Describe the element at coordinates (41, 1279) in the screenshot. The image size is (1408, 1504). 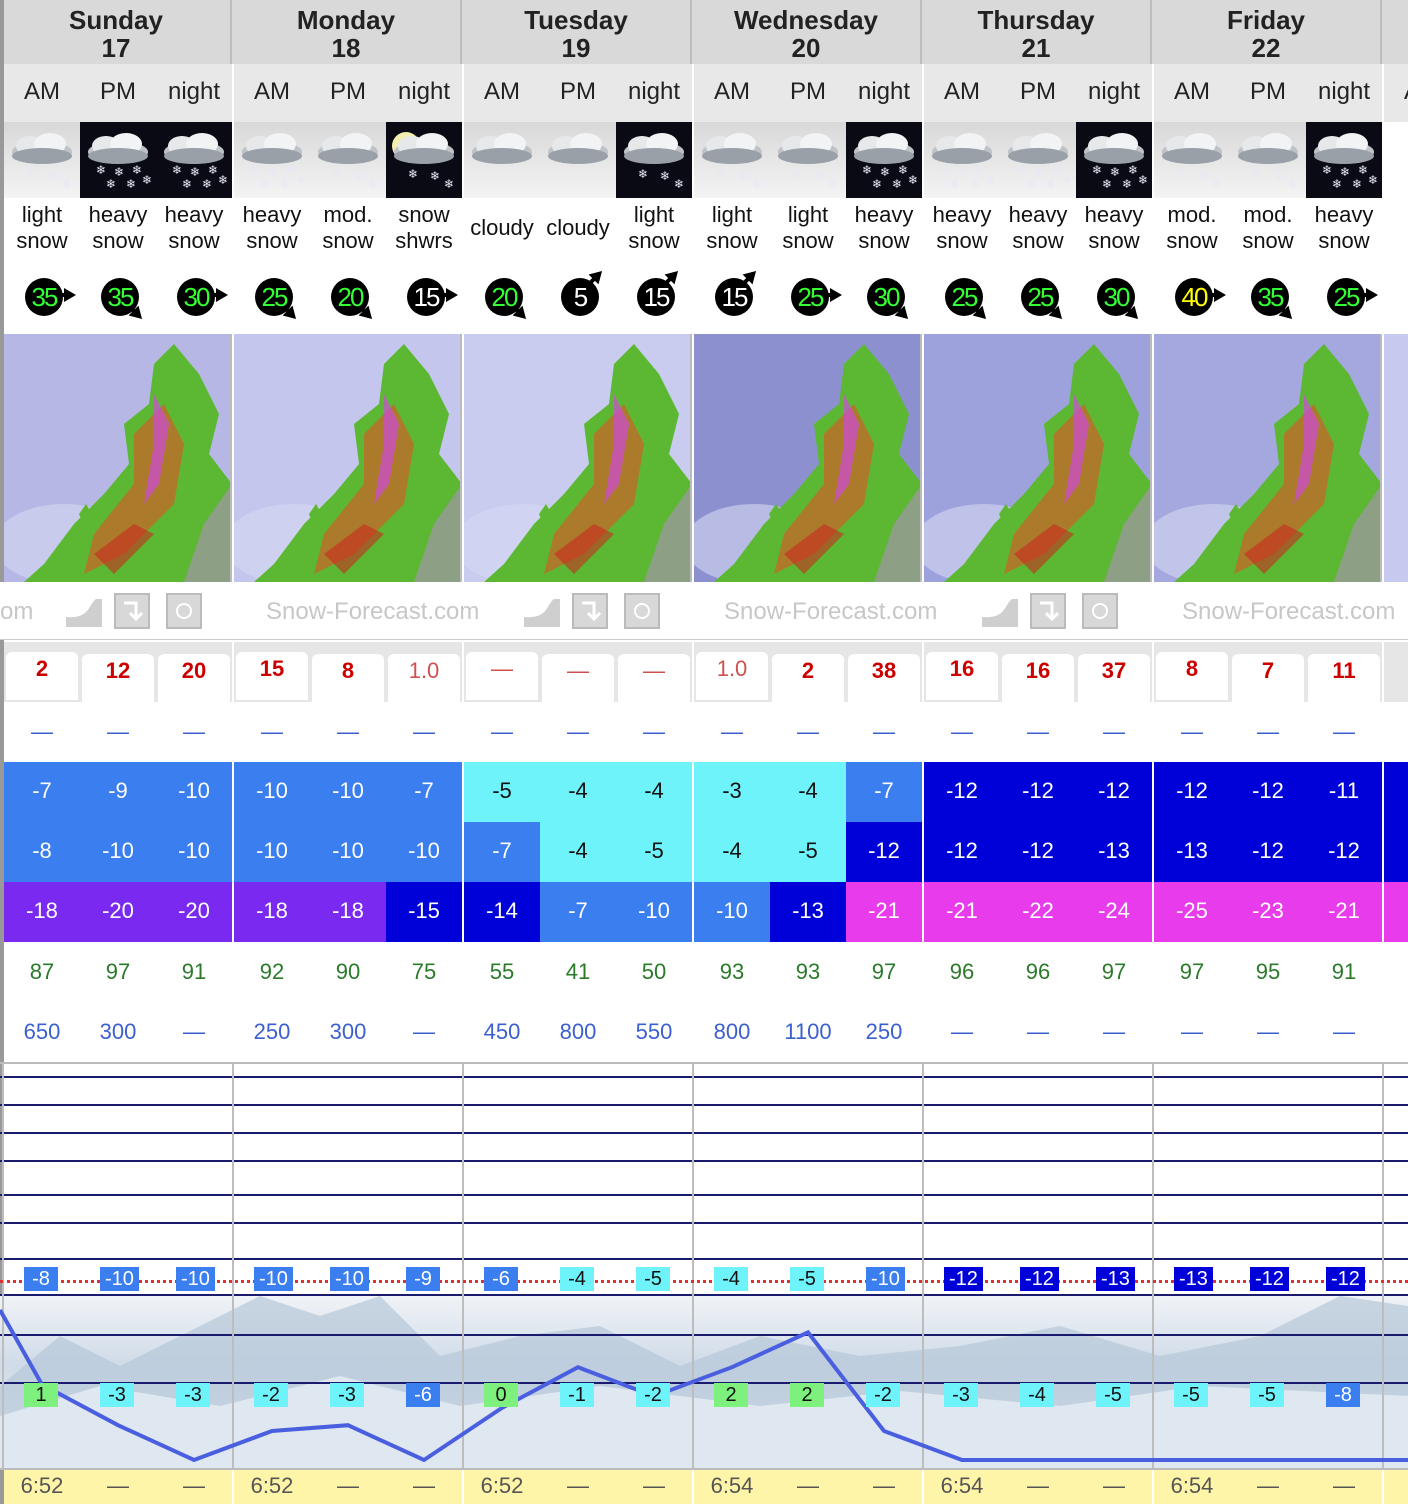
I see `summit-temp-badge: -8` at that location.